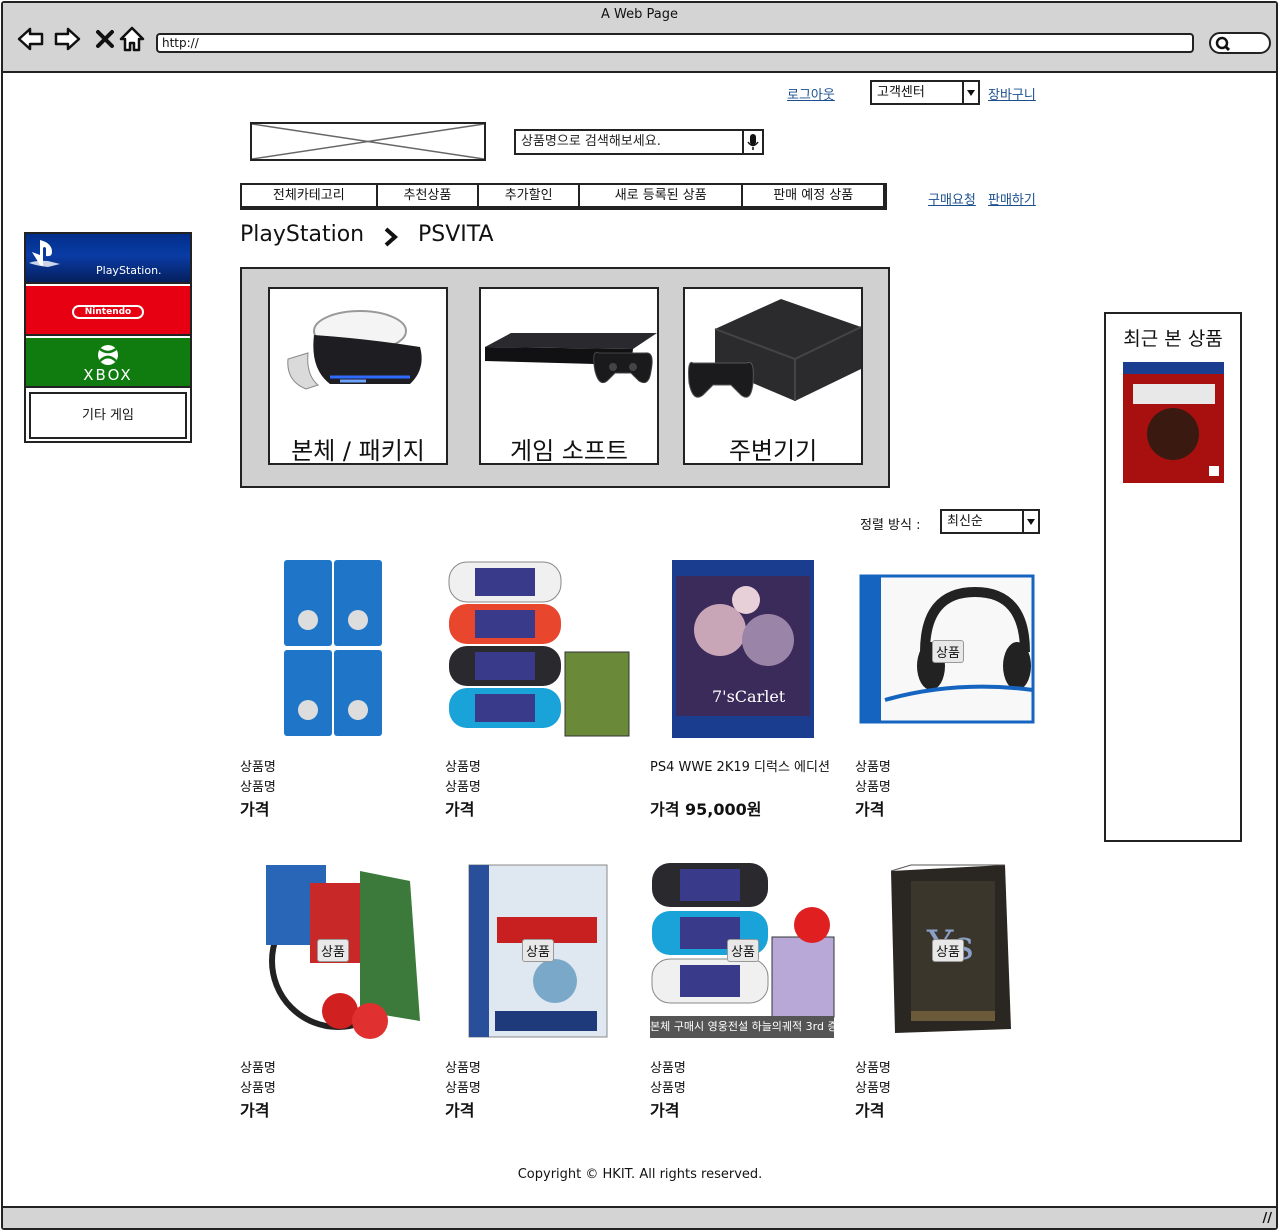 The width and height of the screenshot is (1280, 1232). What do you see at coordinates (108, 259) in the screenshot?
I see `brand-playstation: PlayStation.` at bounding box center [108, 259].